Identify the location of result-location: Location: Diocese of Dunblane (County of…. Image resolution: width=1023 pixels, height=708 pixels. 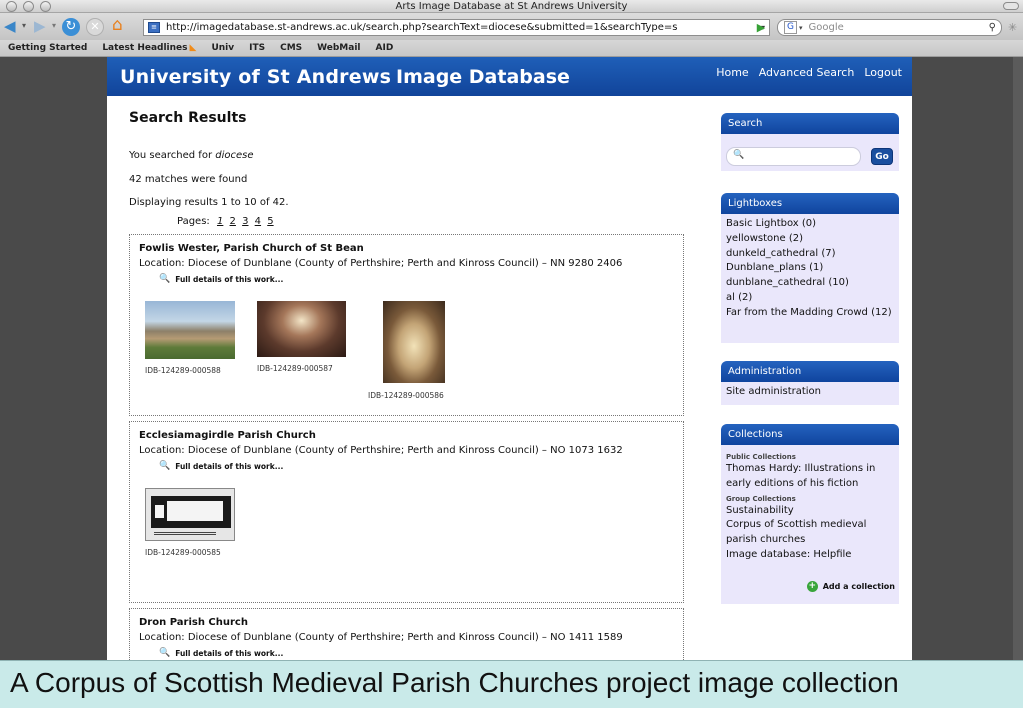
(381, 450).